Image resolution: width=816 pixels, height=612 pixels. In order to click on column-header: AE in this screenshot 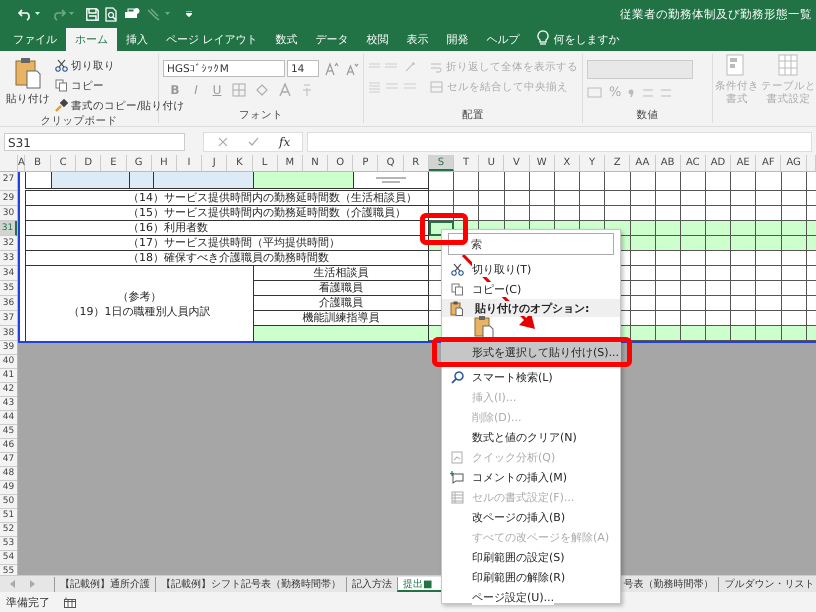, I will do `click(743, 163)`.